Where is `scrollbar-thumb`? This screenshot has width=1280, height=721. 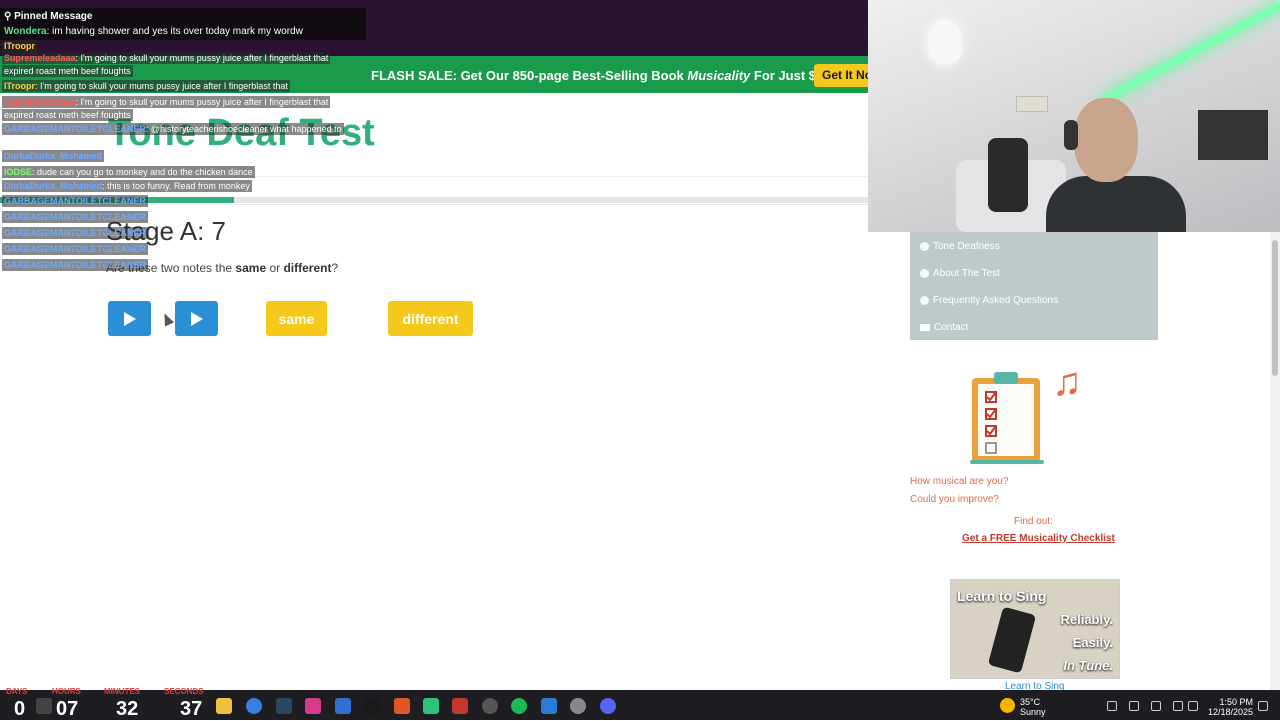 scrollbar-thumb is located at coordinates (1275, 308).